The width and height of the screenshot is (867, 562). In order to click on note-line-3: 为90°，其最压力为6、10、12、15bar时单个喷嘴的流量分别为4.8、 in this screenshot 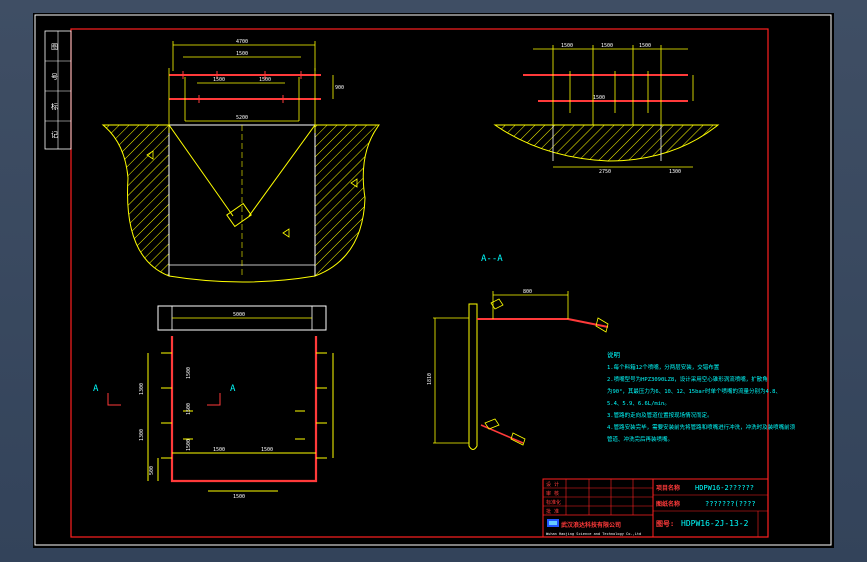, I will do `click(694, 391)`.